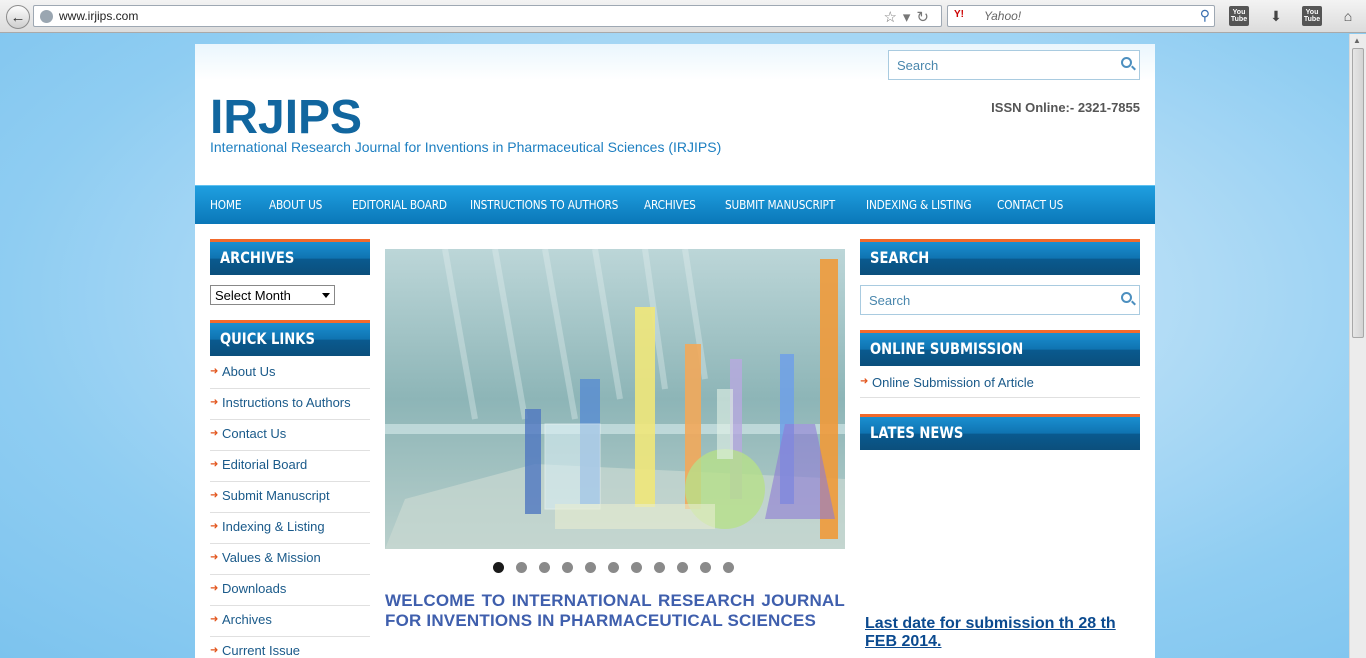 Image resolution: width=1366 pixels, height=658 pixels. Describe the element at coordinates (399, 205) in the screenshot. I see `nav-editorial-board: EDITORIAL BOARD` at that location.